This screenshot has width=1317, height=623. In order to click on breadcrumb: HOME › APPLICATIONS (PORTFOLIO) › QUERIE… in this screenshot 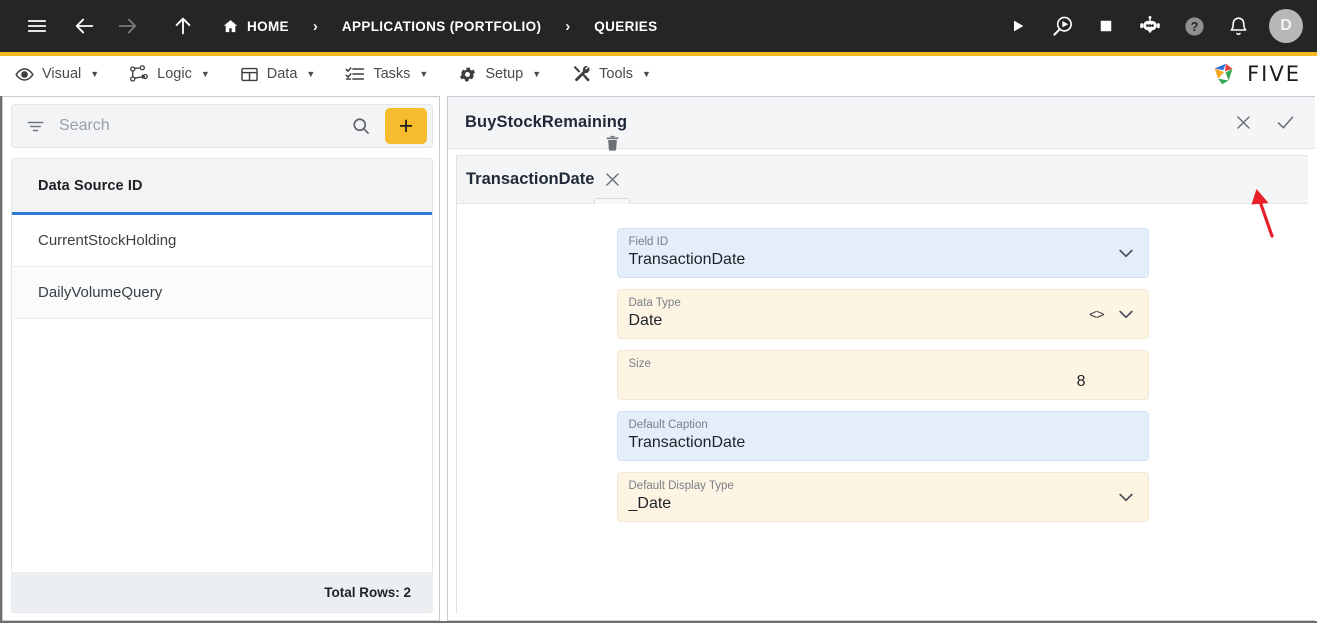, I will do `click(440, 26)`.